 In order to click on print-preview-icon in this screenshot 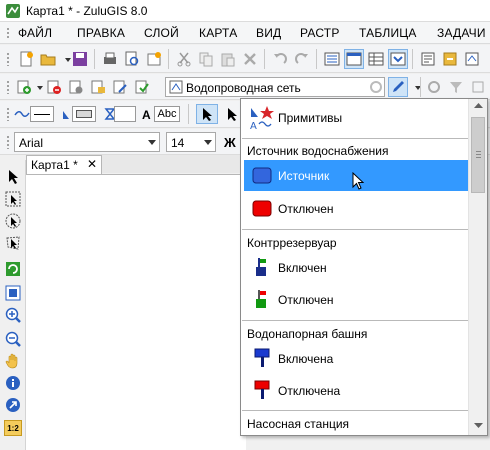, I will do `click(132, 59)`.